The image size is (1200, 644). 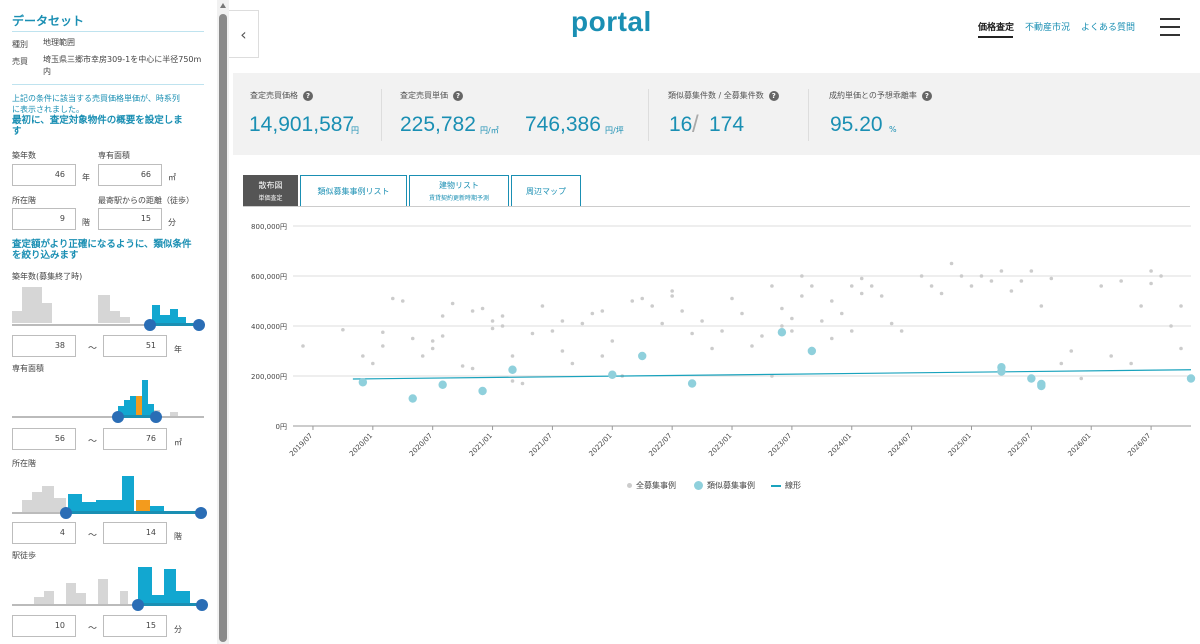 I want to click on area-slider-min-handle, so click(x=118, y=417).